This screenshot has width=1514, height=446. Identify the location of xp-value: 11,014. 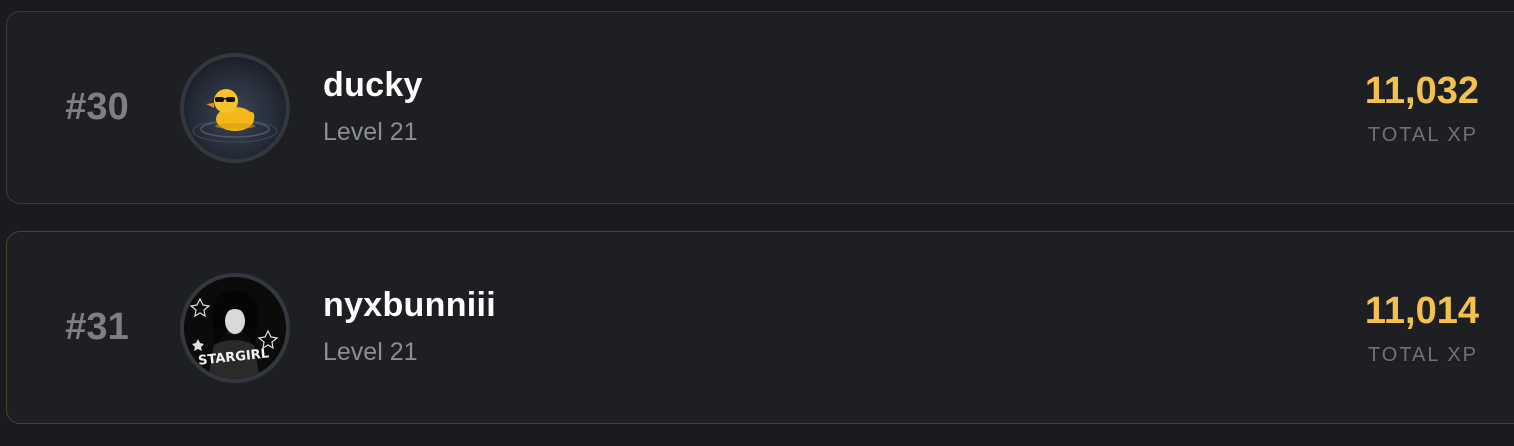
(1421, 311).